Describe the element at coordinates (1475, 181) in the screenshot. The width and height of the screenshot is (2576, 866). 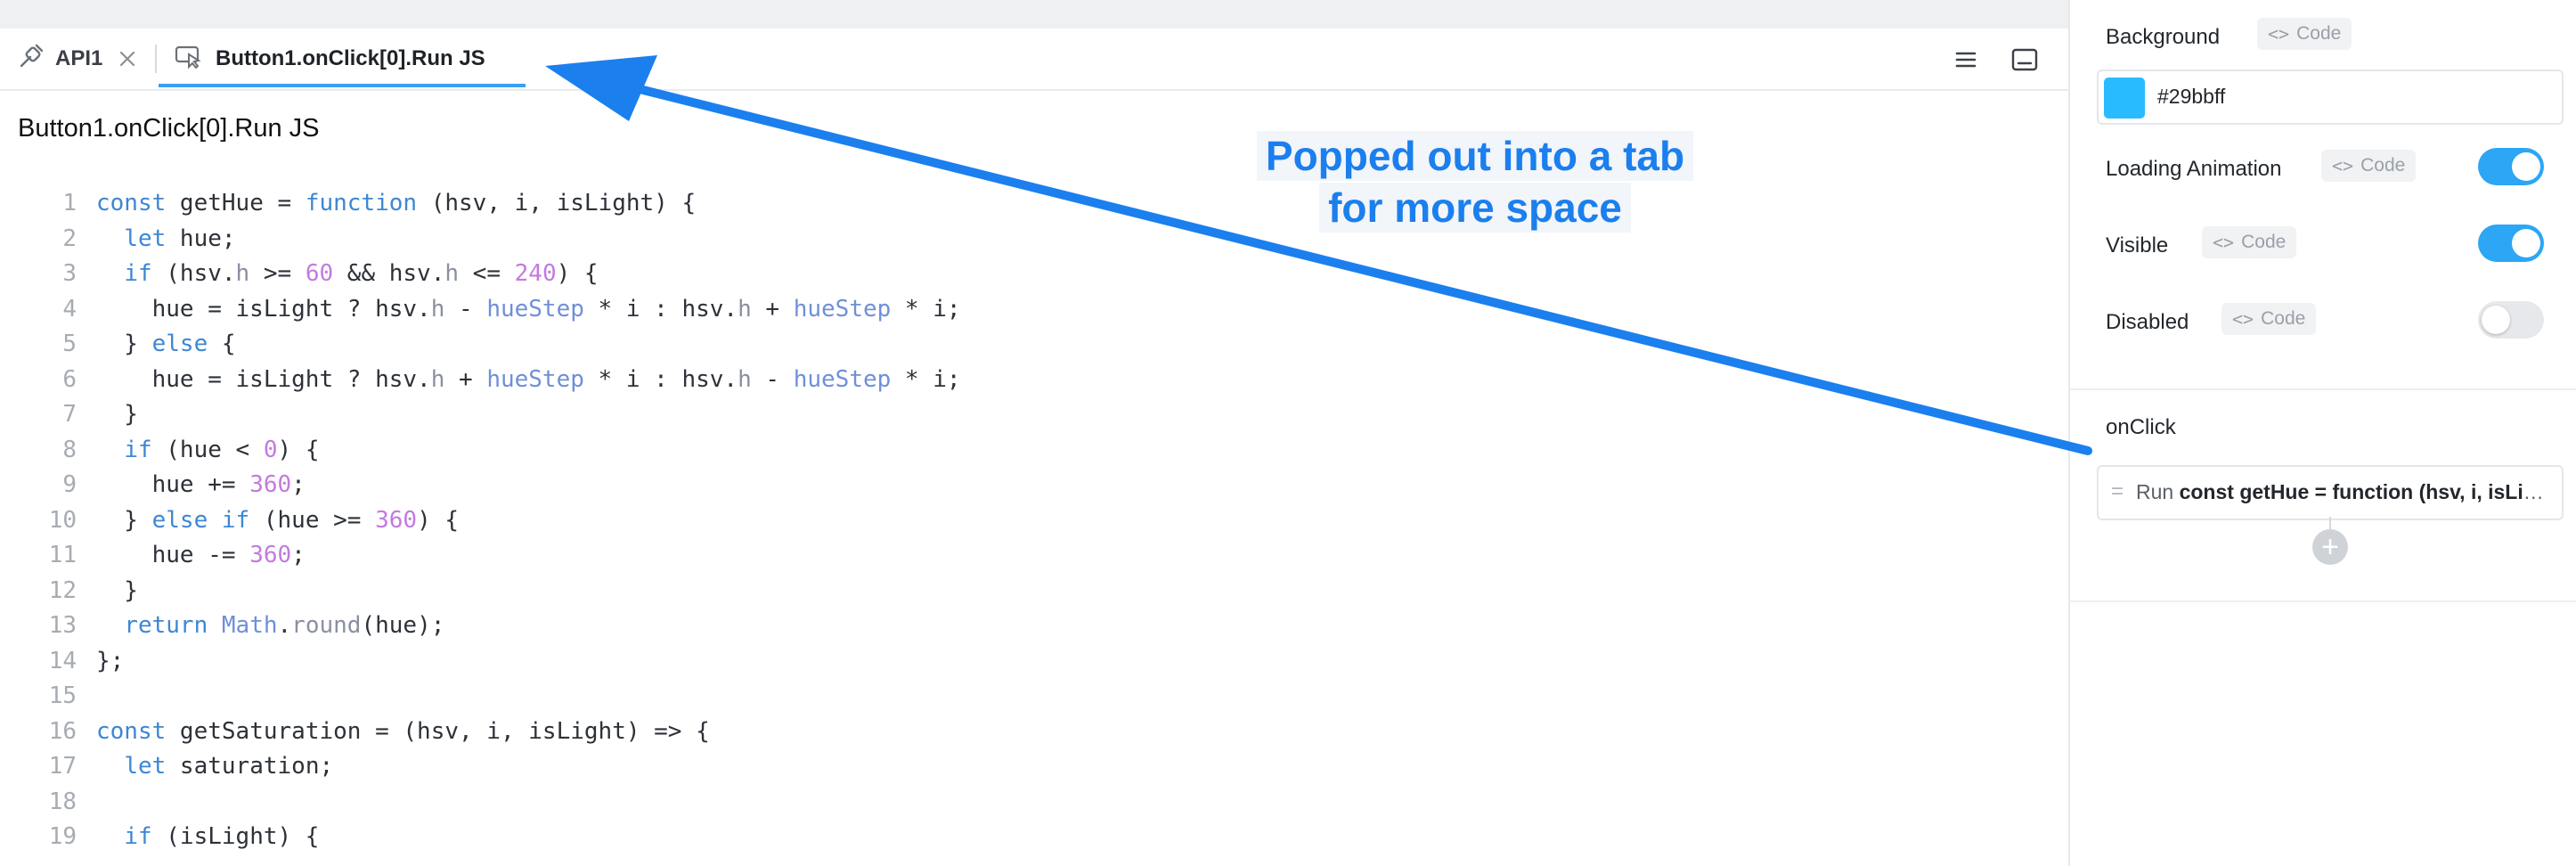
I see `annotation-callout: Popped out into a tab for more space` at that location.